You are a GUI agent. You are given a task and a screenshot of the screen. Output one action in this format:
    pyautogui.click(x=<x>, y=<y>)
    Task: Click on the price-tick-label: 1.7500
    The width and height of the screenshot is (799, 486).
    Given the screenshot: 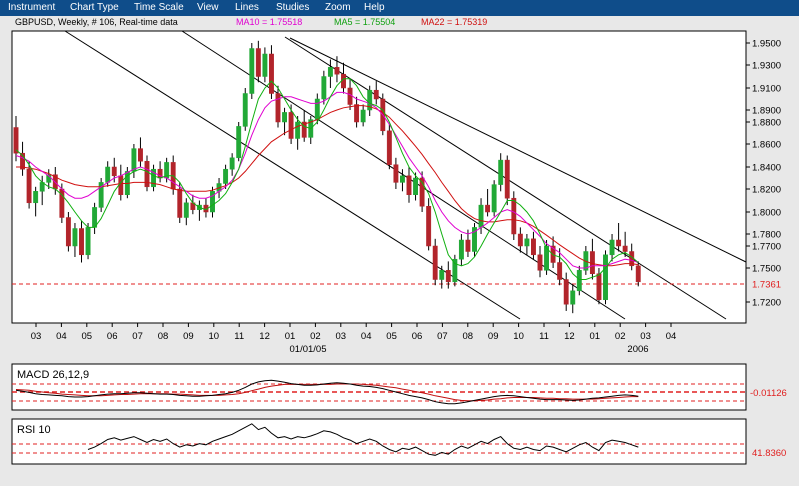 What is the action you would take?
    pyautogui.click(x=766, y=269)
    